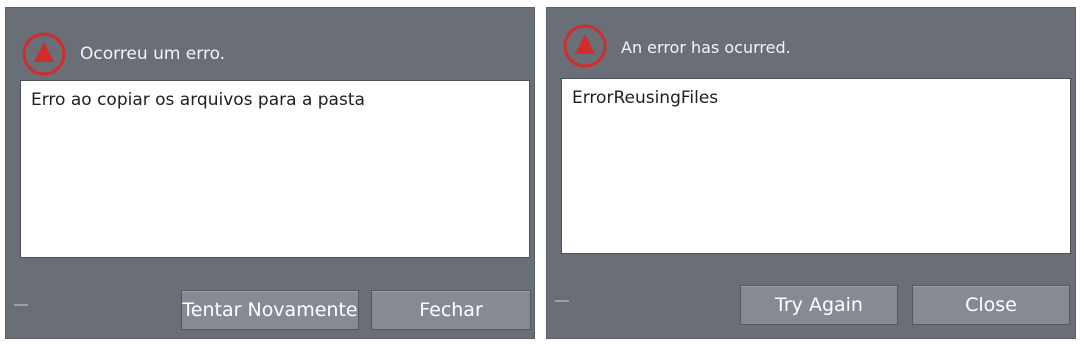  I want to click on dialog-title: Ocorreu um erro., so click(153, 54).